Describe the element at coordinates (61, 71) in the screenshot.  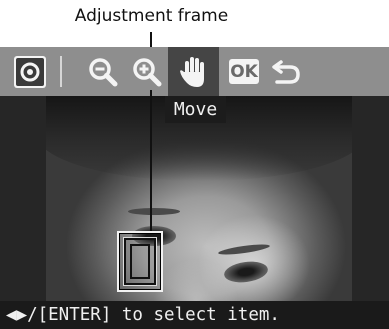
I see `toolbar-divider` at that location.